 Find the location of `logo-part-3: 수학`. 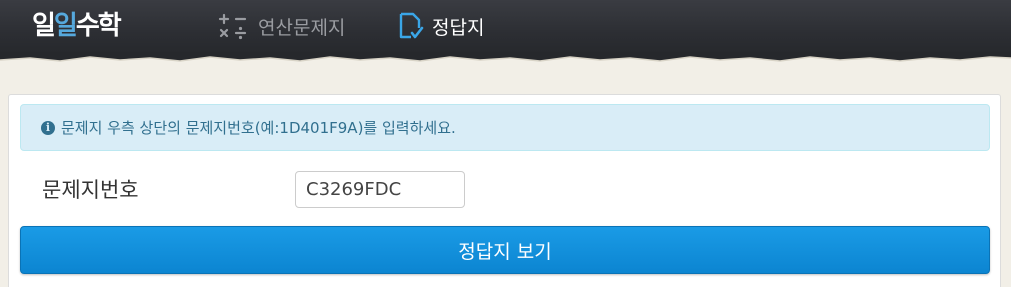

logo-part-3: 수학 is located at coordinates (98, 26).